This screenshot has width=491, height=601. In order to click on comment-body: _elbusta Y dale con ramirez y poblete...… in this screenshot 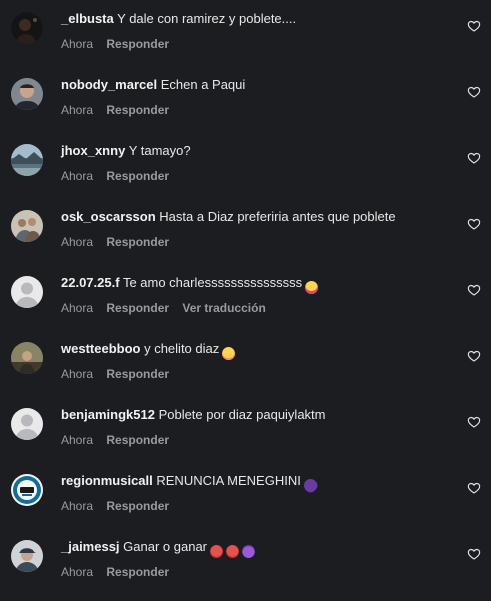, I will do `click(178, 19)`.